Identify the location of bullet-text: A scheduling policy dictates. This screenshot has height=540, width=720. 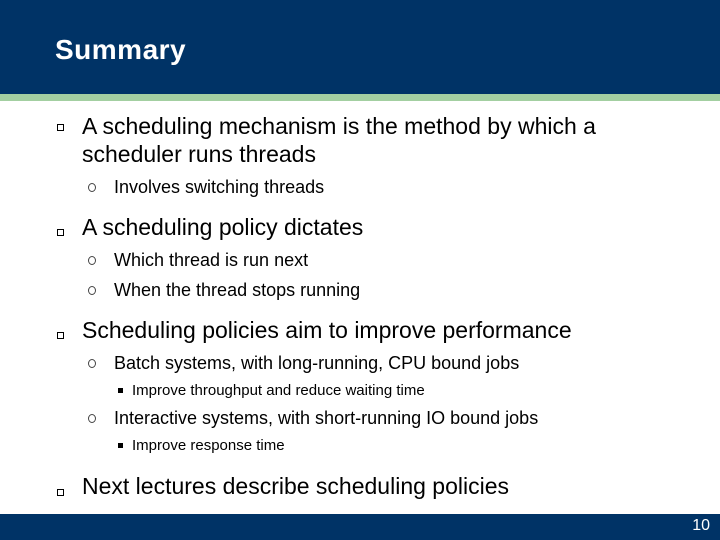
(223, 227).